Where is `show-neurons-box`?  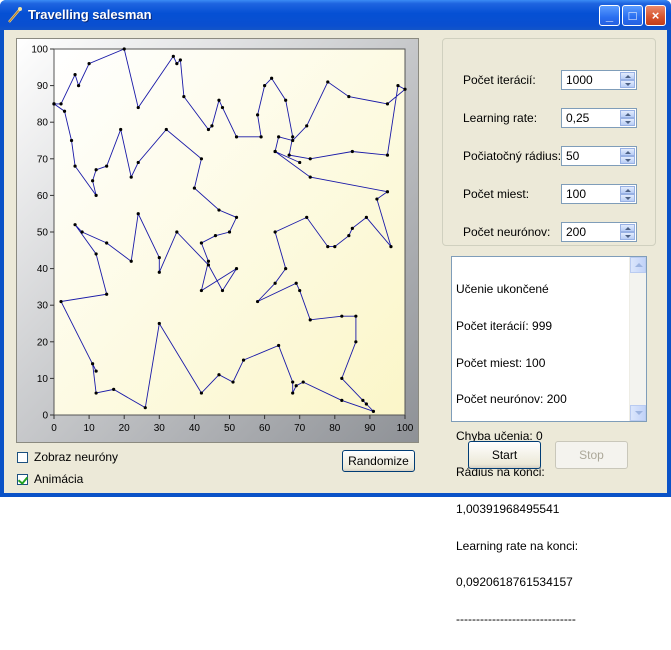 show-neurons-box is located at coordinates (22, 457).